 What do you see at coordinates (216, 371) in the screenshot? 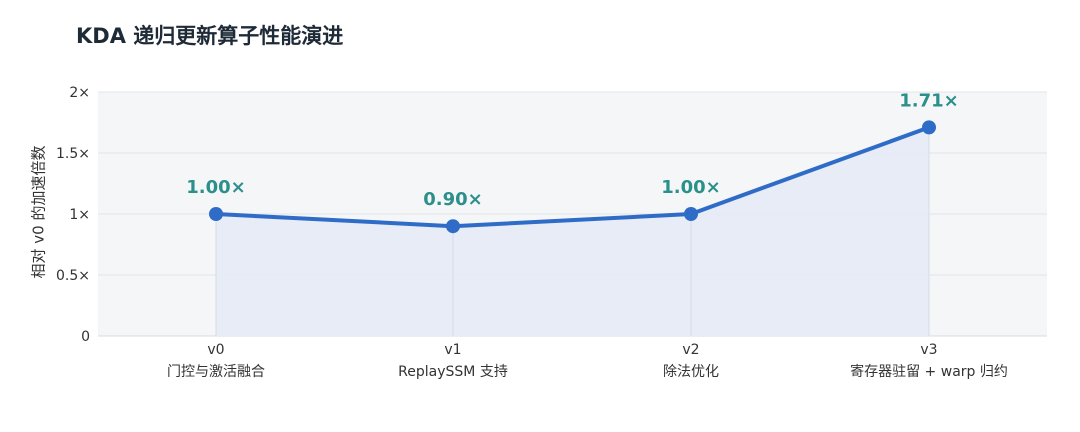
I see `x-tick-description: 门控与激活融合` at bounding box center [216, 371].